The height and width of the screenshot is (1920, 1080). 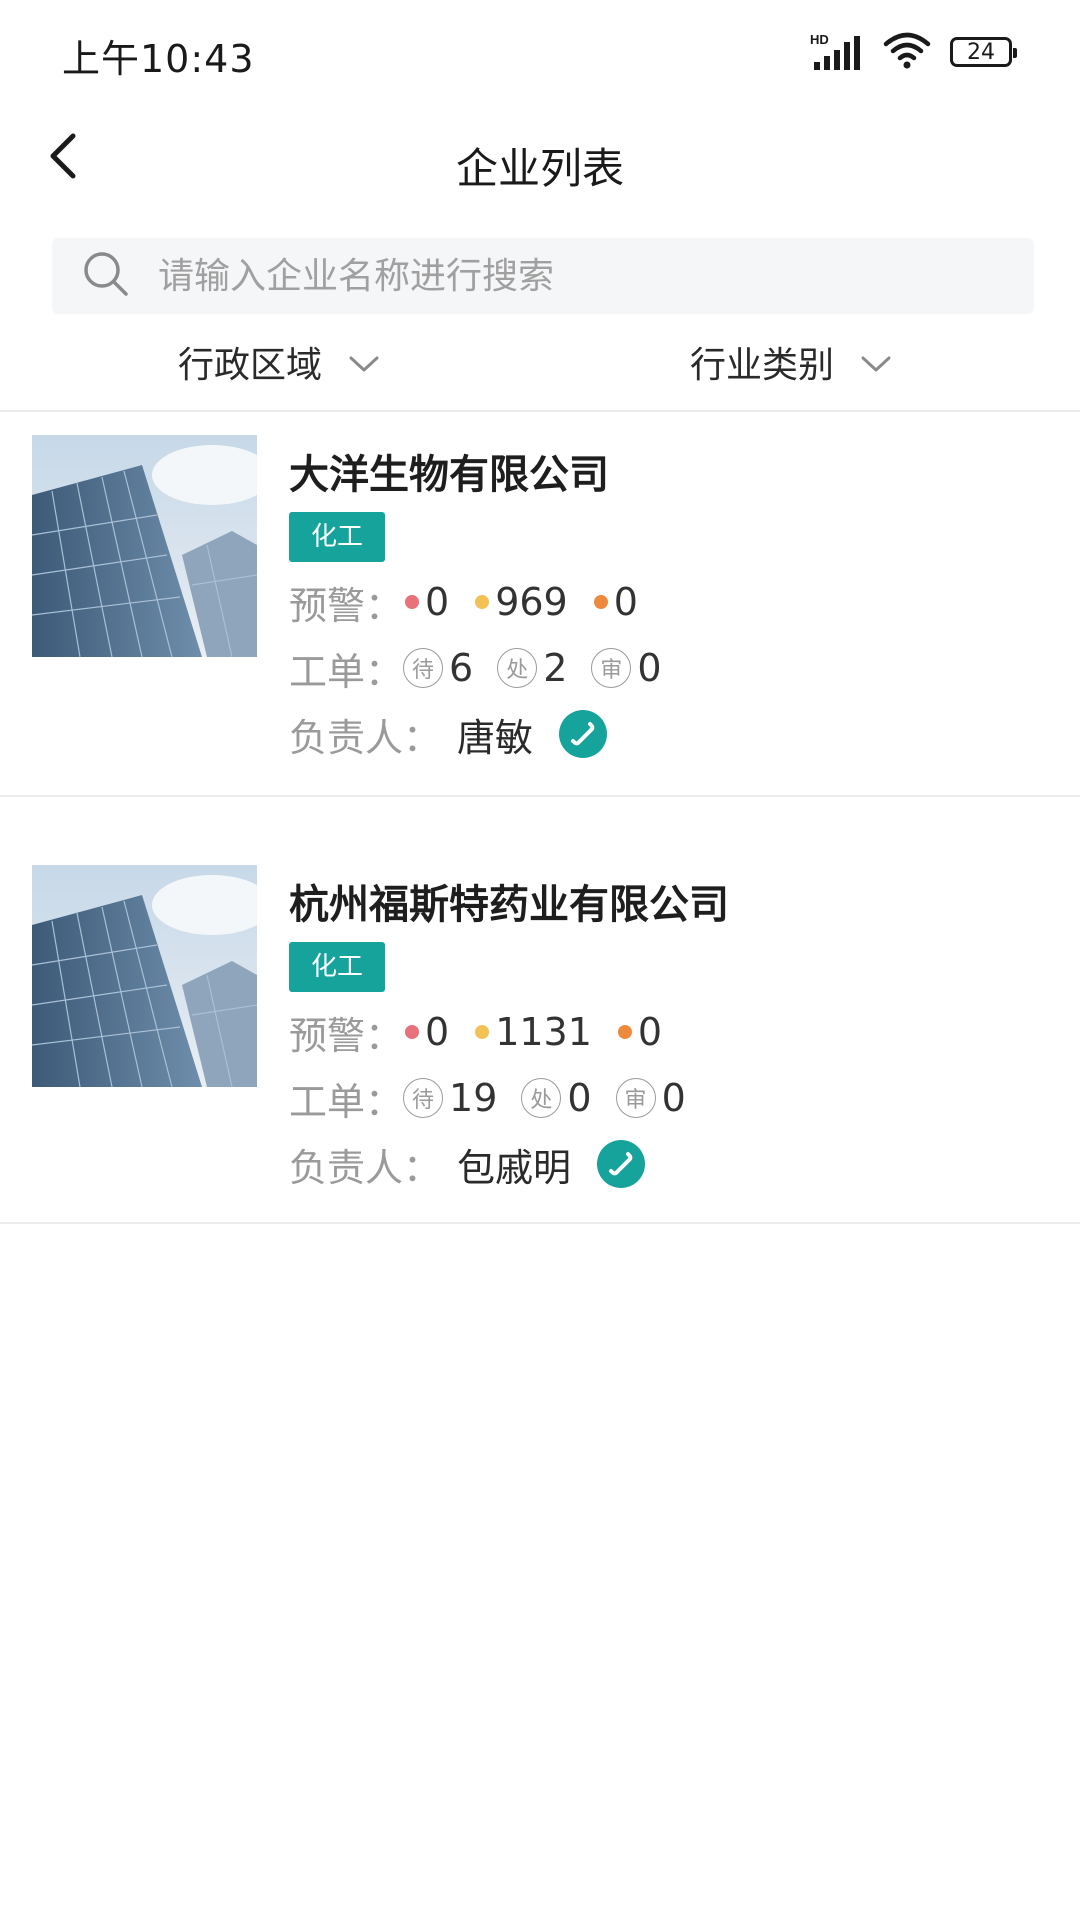 What do you see at coordinates (461, 668) in the screenshot?
I see `pending-count: 6` at bounding box center [461, 668].